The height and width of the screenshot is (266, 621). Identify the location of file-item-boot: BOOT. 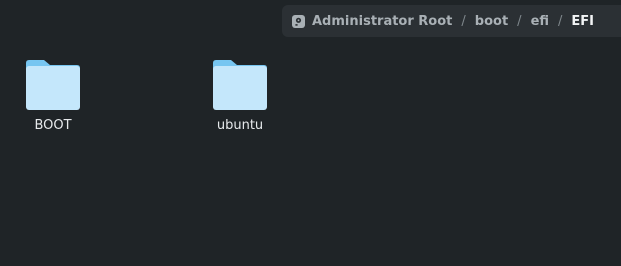
(53, 96).